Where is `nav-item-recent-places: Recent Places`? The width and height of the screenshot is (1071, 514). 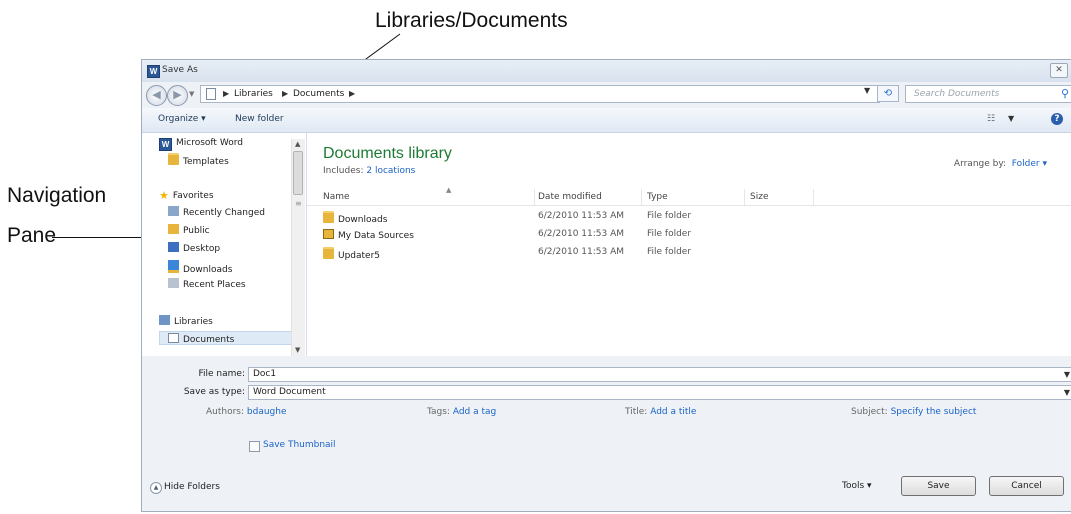 nav-item-recent-places: Recent Places is located at coordinates (207, 284).